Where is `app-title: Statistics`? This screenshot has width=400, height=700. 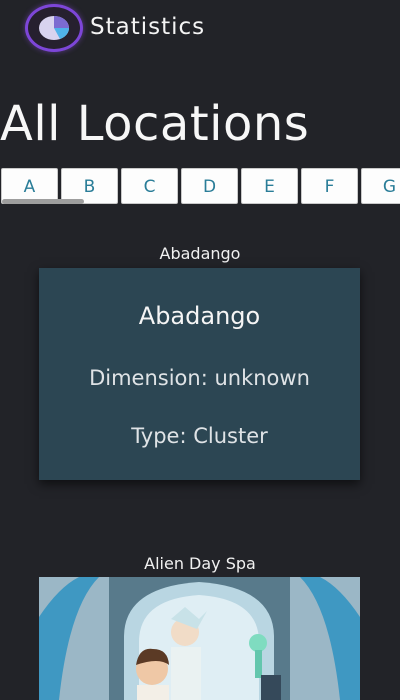 app-title: Statistics is located at coordinates (147, 27).